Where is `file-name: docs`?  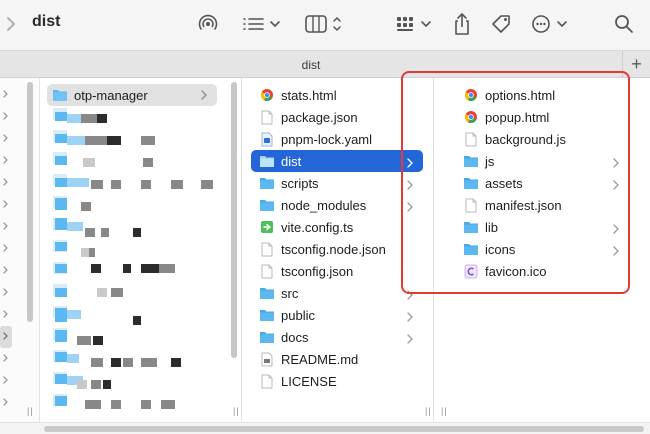
file-name: docs is located at coordinates (295, 337).